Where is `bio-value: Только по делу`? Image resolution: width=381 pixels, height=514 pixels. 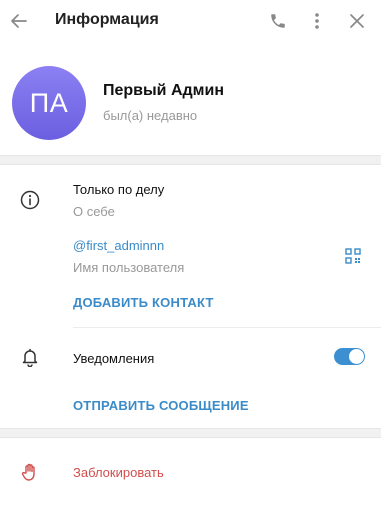 bio-value: Только по делу is located at coordinates (119, 189).